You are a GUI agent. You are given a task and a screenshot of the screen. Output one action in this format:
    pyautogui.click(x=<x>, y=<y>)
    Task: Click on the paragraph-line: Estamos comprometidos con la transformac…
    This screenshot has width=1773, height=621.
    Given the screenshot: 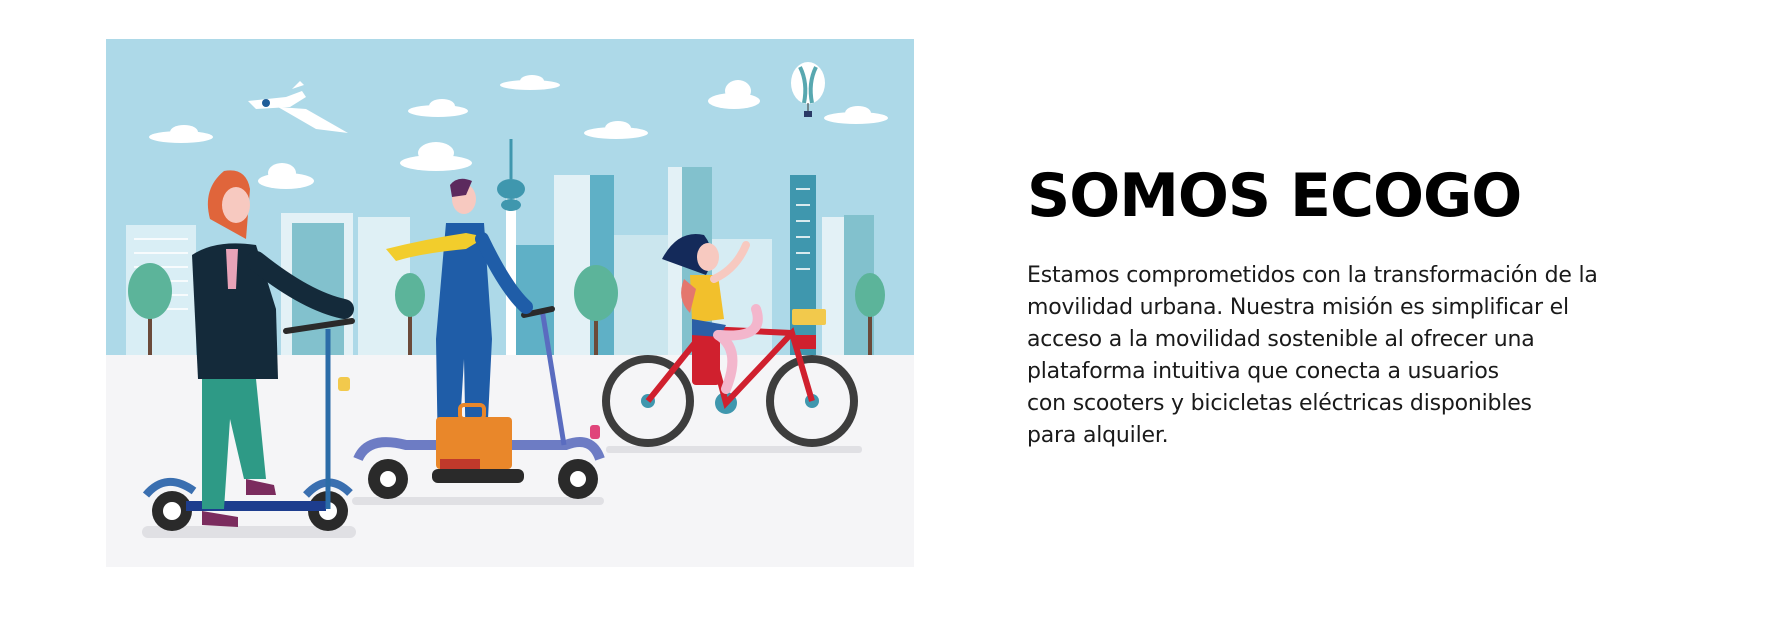 What is the action you would take?
    pyautogui.click(x=1312, y=275)
    